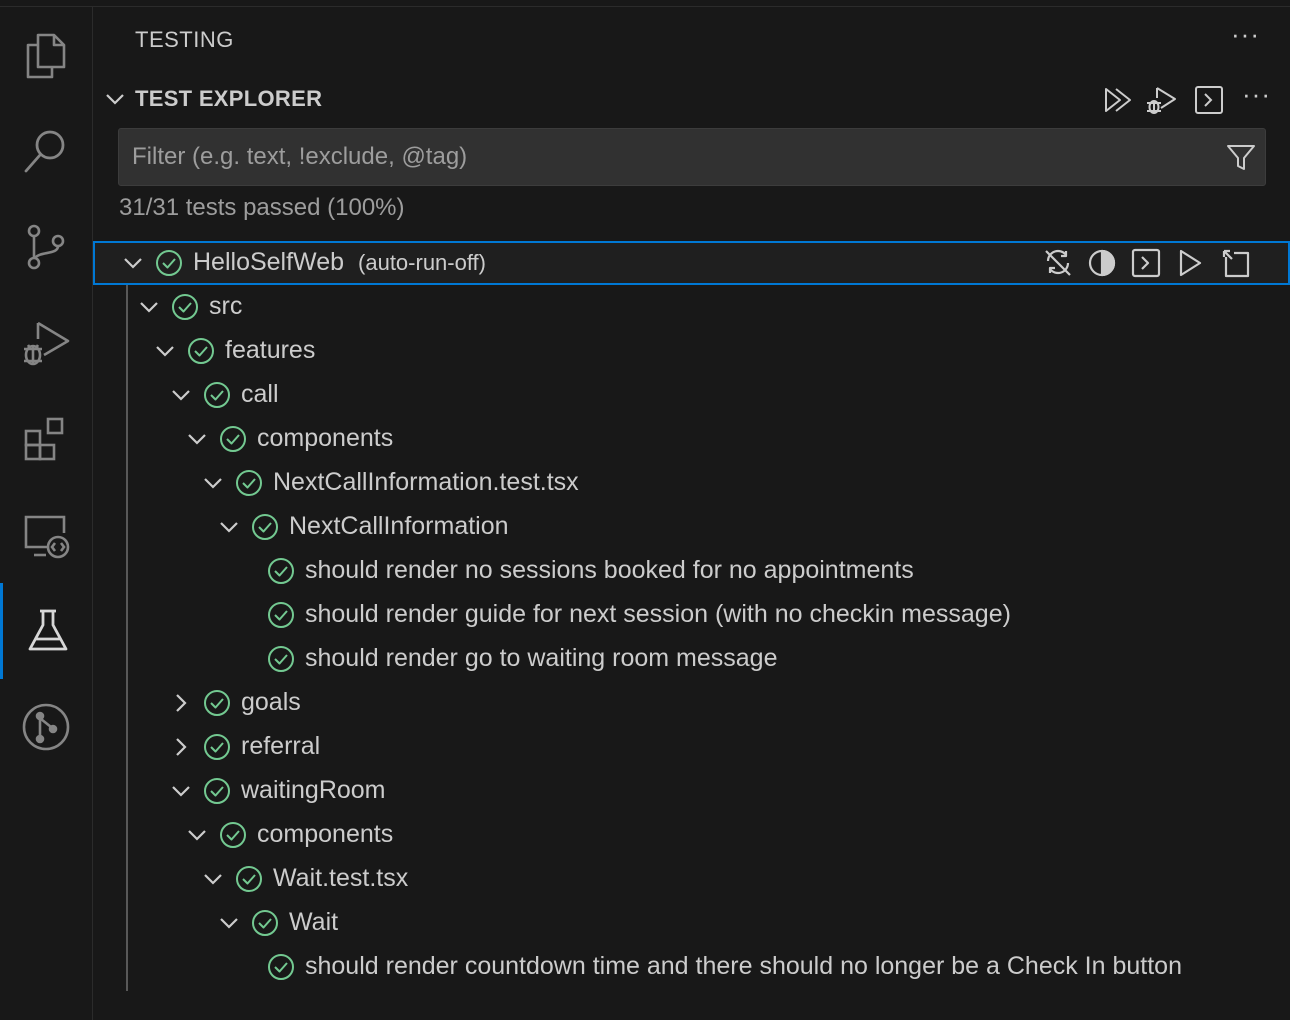 The image size is (1290, 1020). I want to click on test-item-label: Wait.test.tsx, so click(341, 878).